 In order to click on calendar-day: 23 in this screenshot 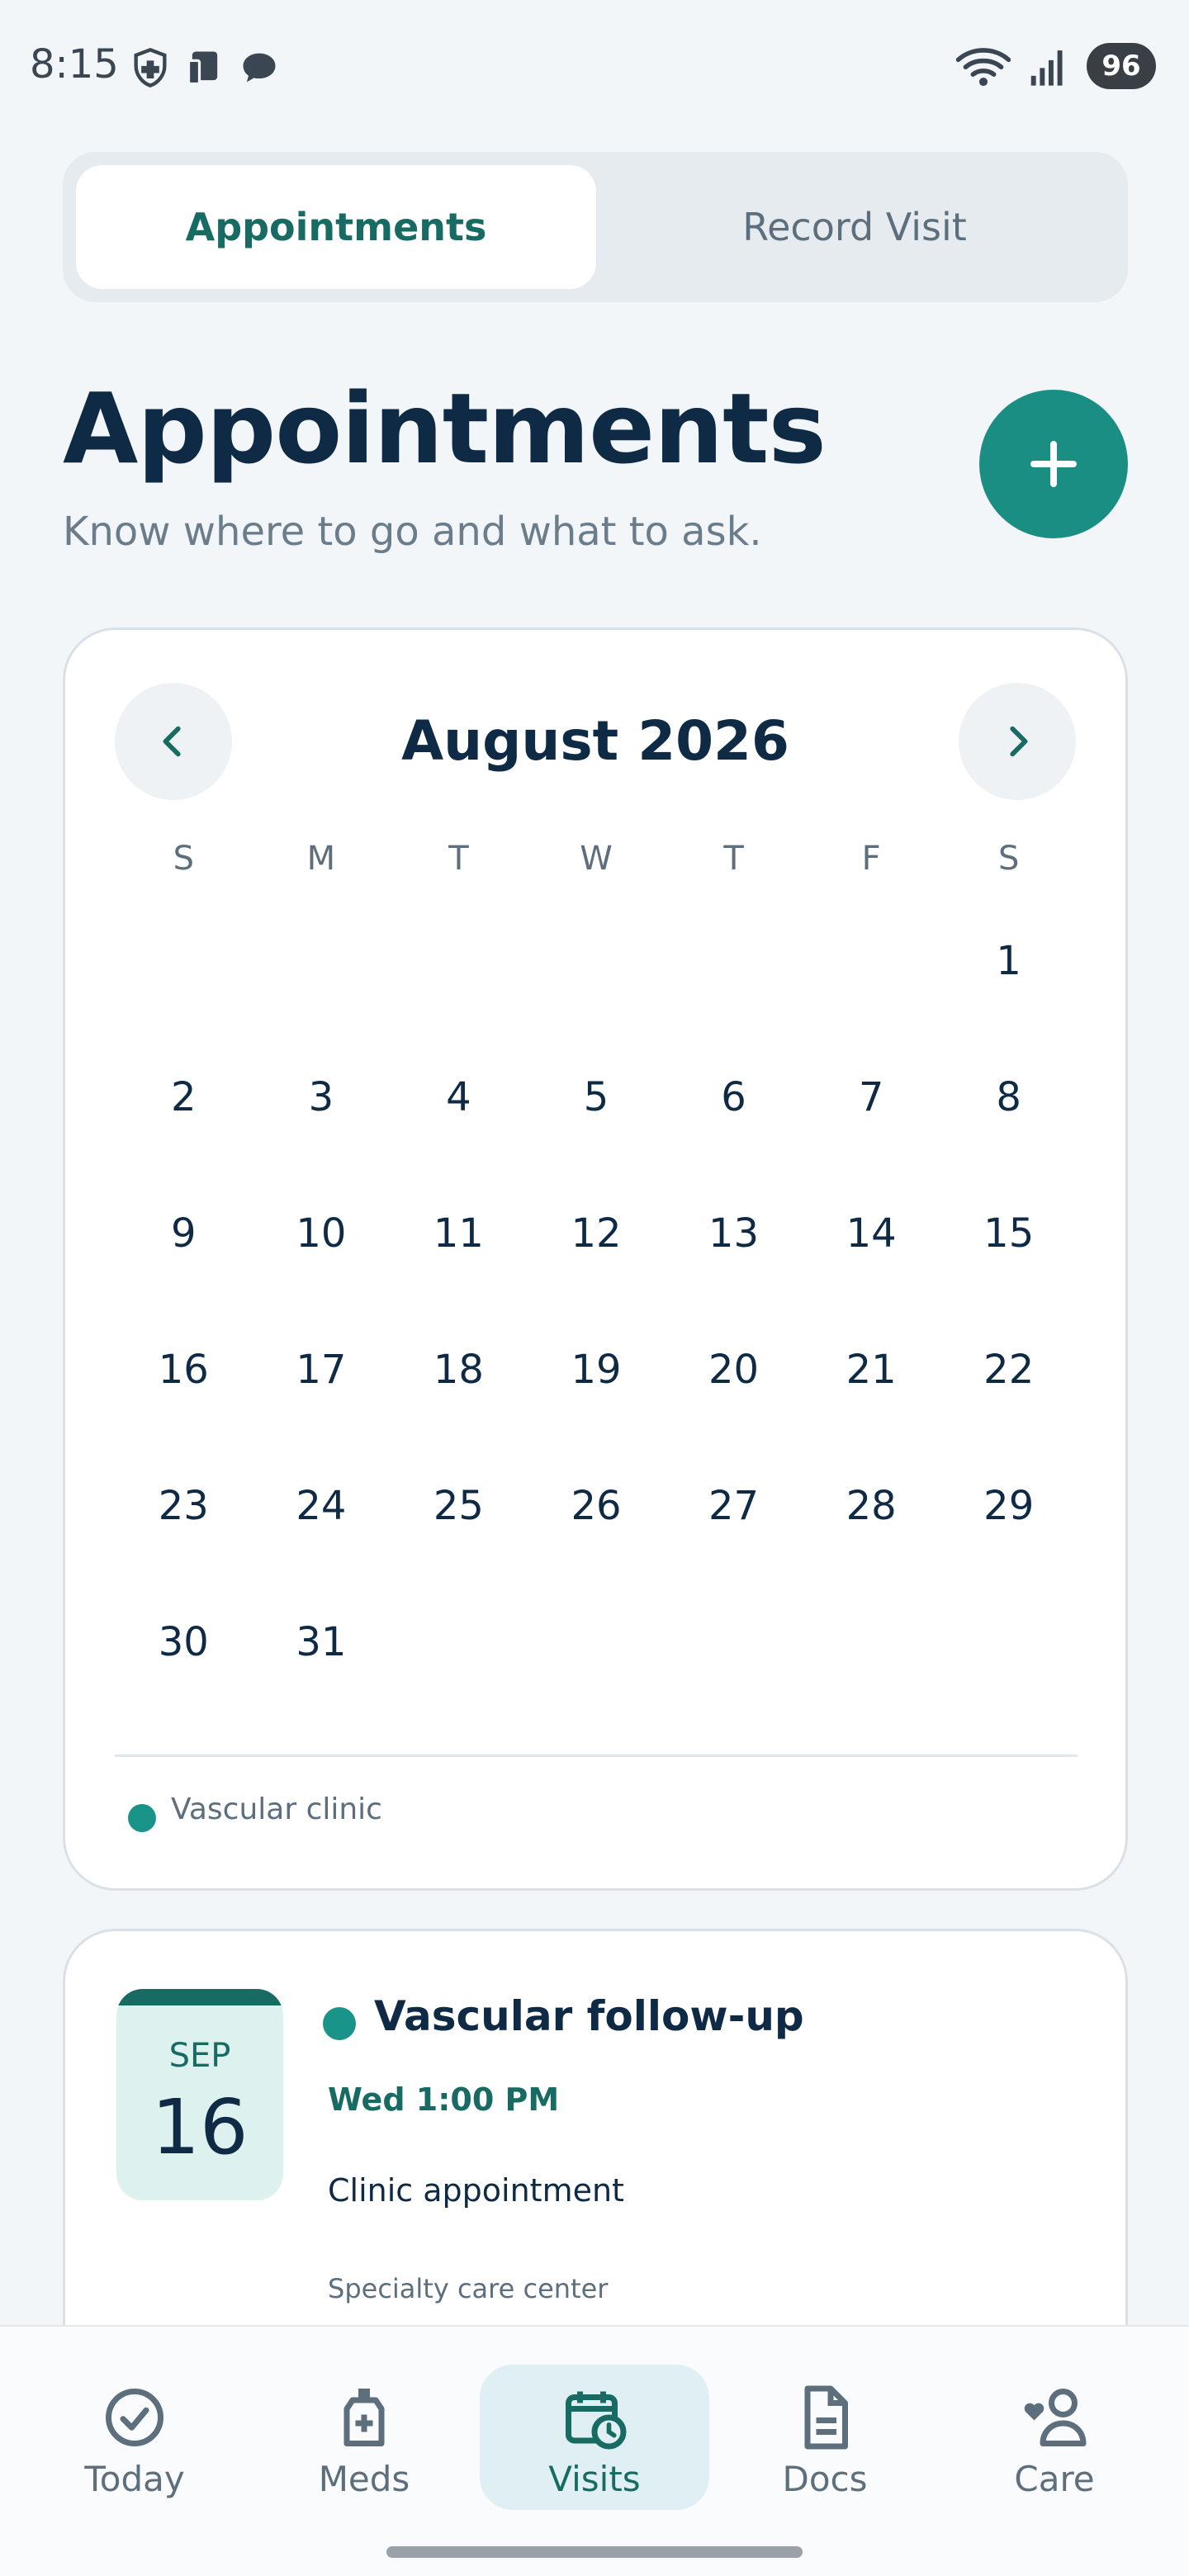, I will do `click(184, 1505)`.